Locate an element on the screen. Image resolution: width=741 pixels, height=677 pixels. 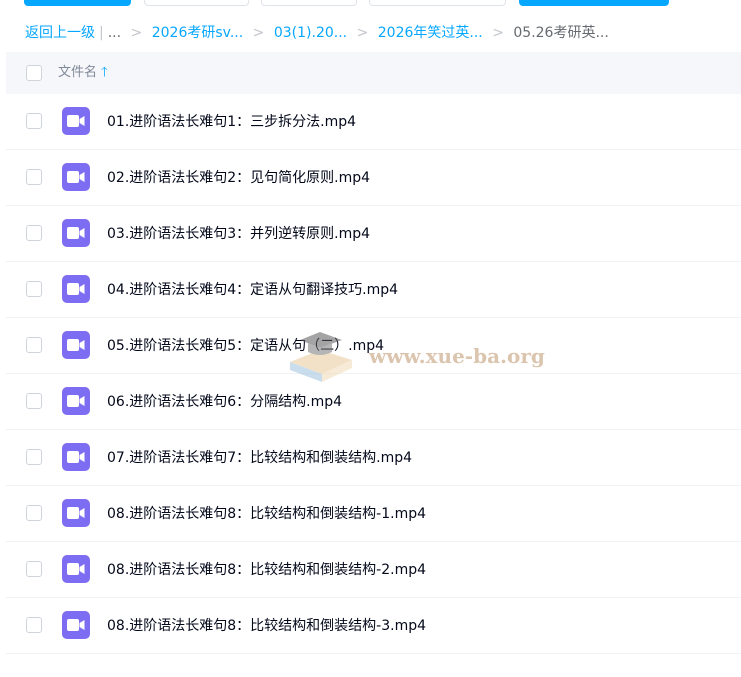
file-row: 03.进阶语法长难句3：并列逆转原则.mp4 is located at coordinates (373, 234).